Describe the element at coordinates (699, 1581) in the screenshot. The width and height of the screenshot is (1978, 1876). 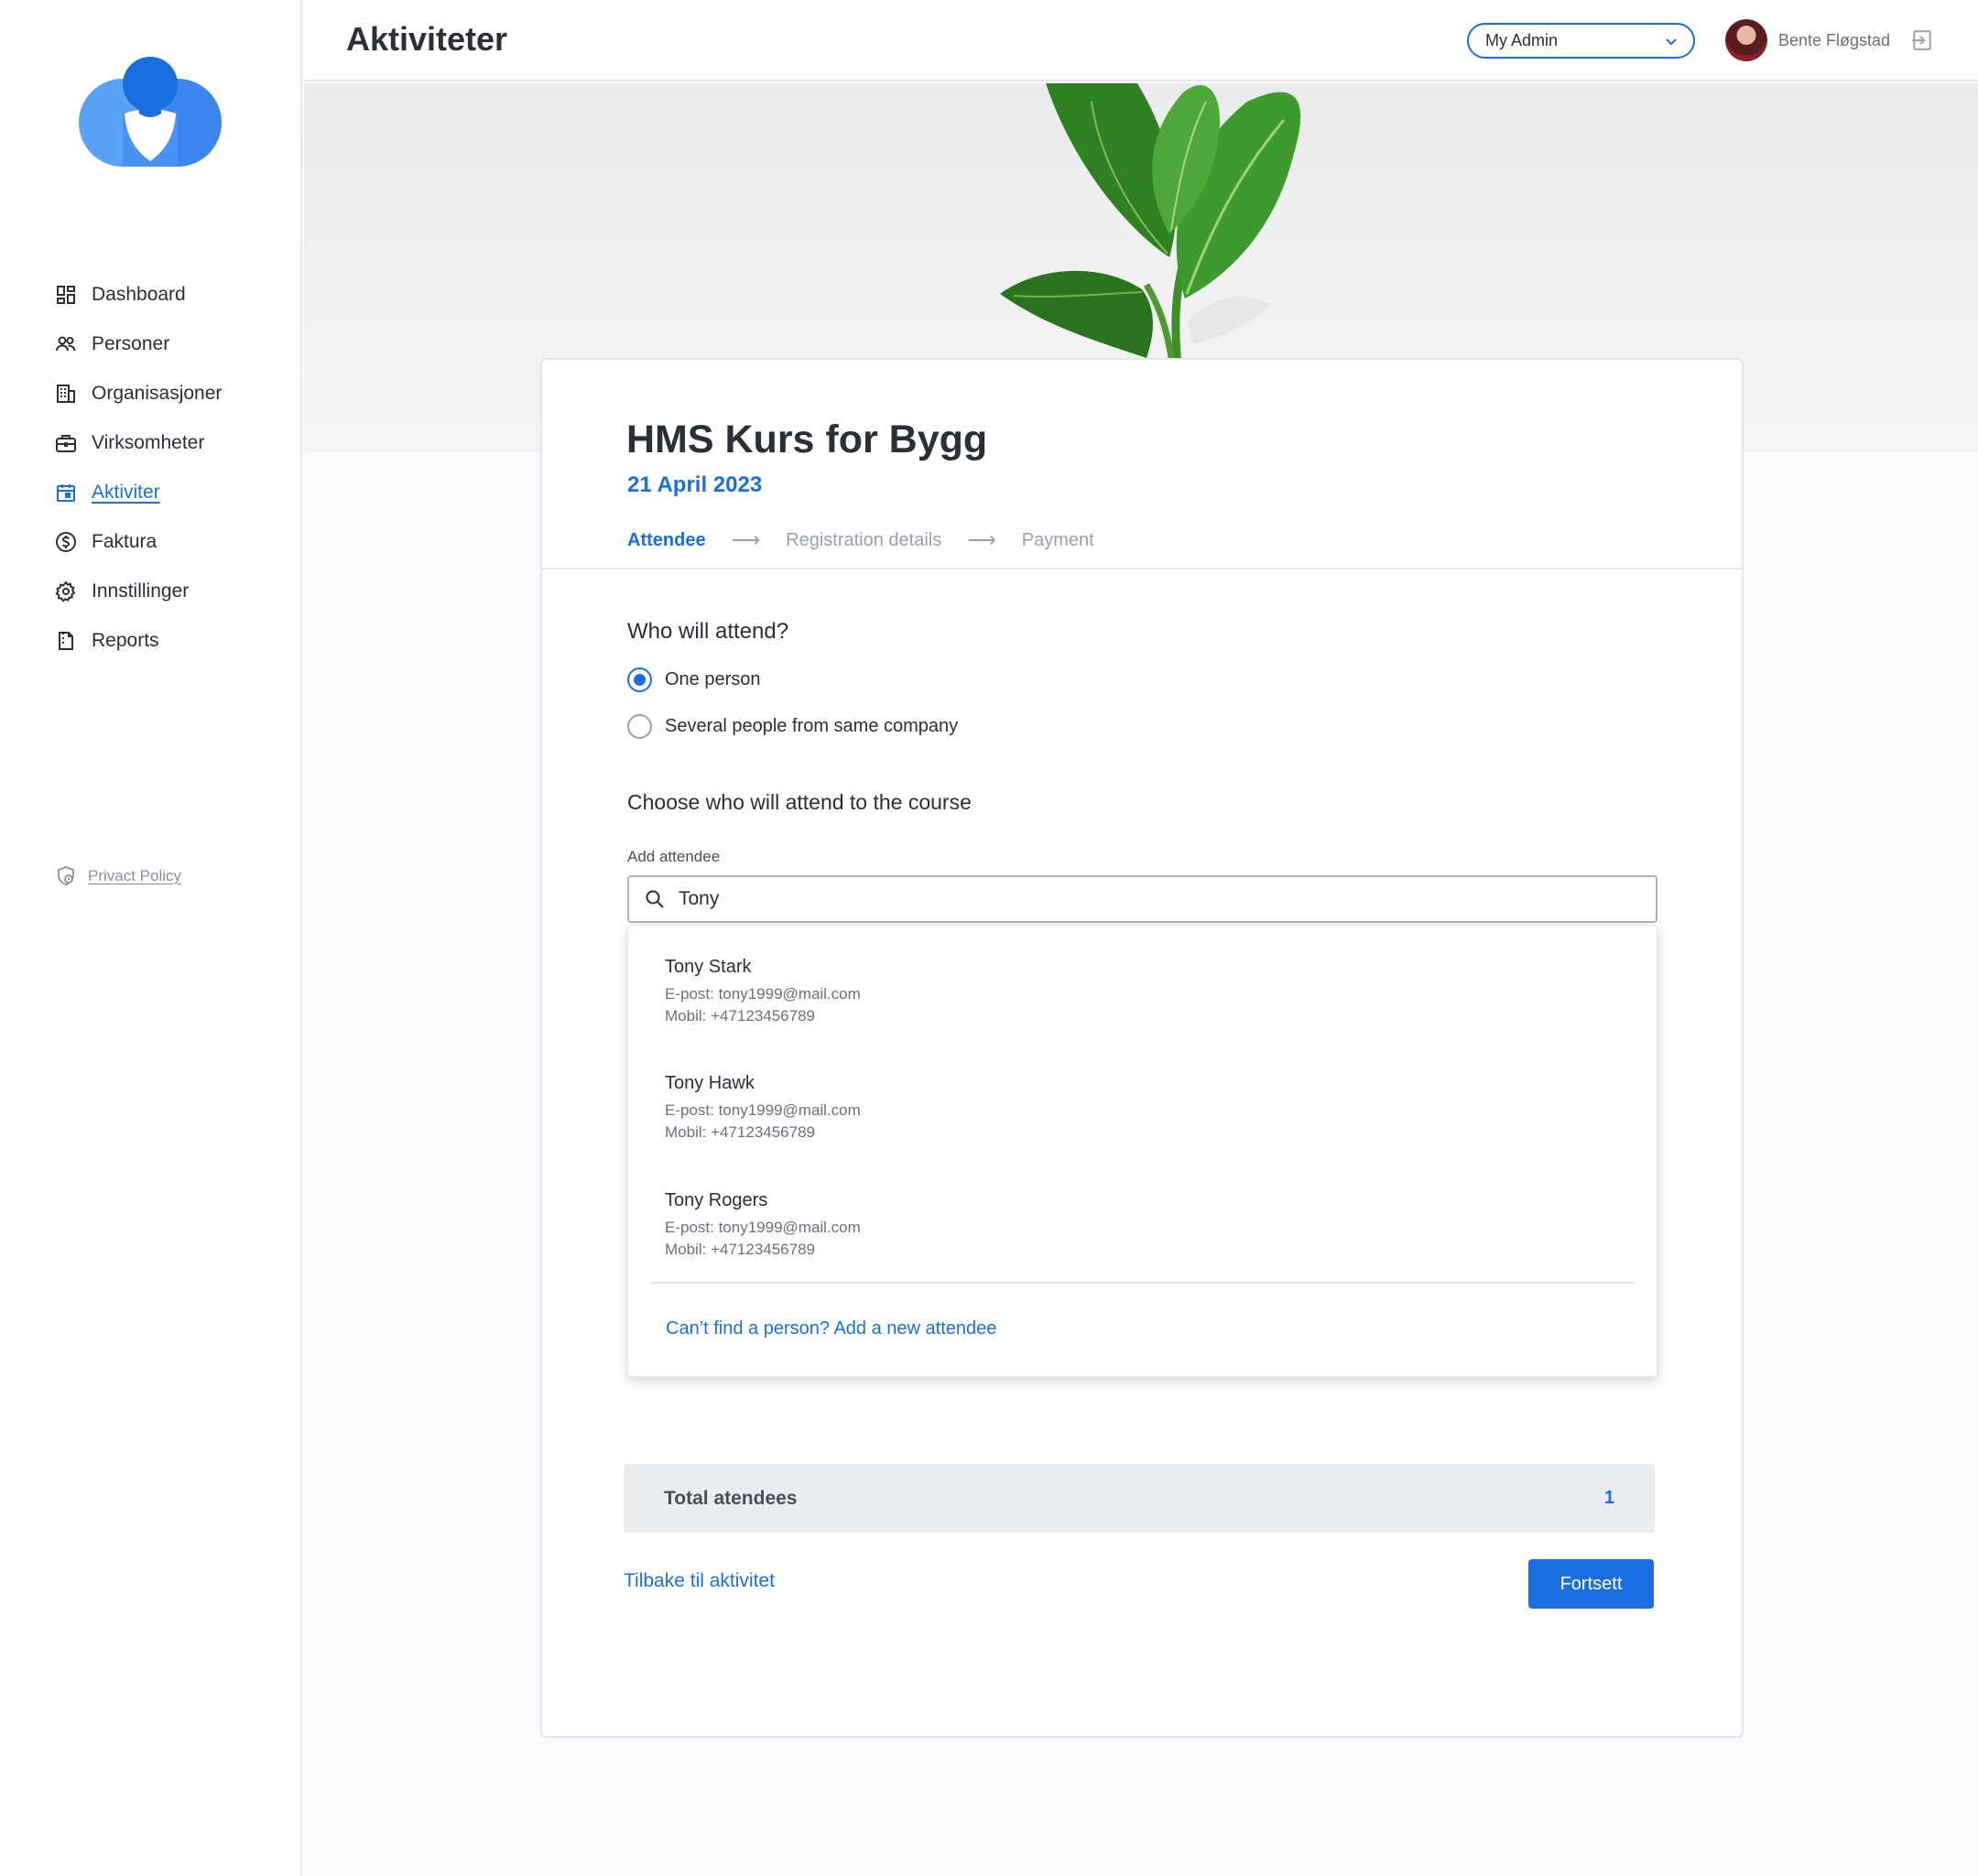
I see `back-to-activity-link: Tilbake til aktivitet` at that location.